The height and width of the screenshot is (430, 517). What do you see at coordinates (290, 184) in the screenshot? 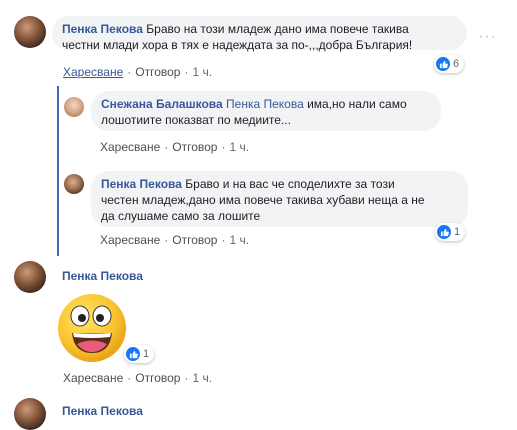
I see `reply-text-line1: Браво и на вас че споделихте за този` at bounding box center [290, 184].